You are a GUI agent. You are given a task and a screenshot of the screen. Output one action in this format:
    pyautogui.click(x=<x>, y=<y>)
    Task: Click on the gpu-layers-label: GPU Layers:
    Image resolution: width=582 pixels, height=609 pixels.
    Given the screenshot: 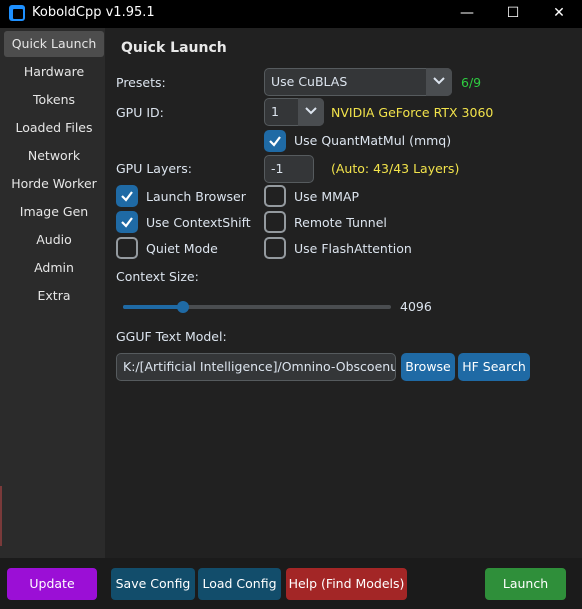 What is the action you would take?
    pyautogui.click(x=154, y=168)
    